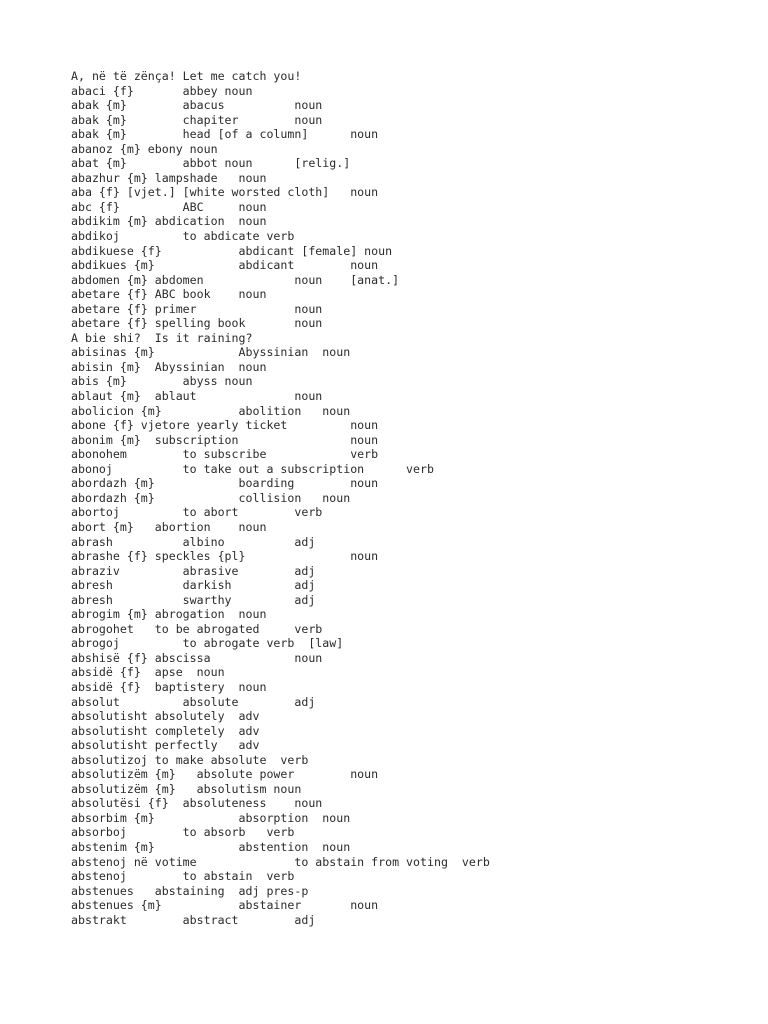 The width and height of the screenshot is (768, 1024). What do you see at coordinates (197, 628) in the screenshot?
I see `dictionary-entry-line: abrogohet to be abrogated verb` at bounding box center [197, 628].